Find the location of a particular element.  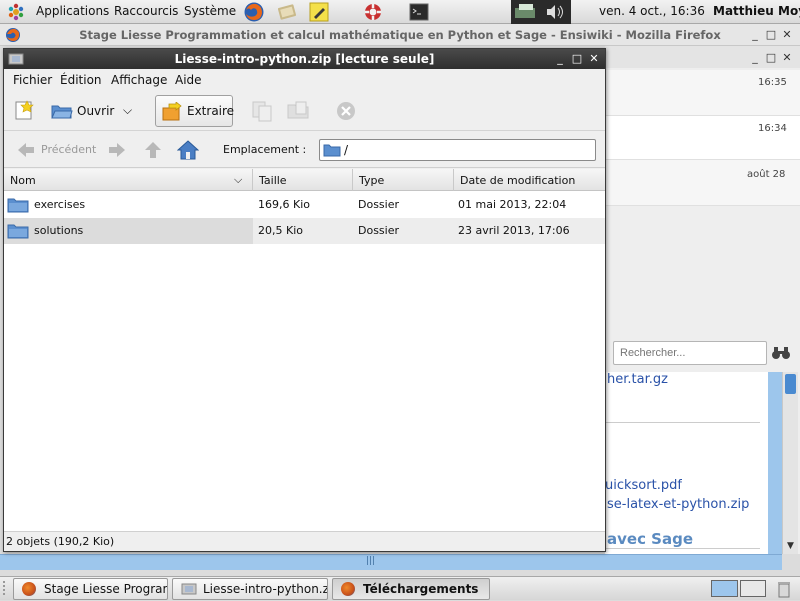

extract-button: Extraire is located at coordinates (195, 111).